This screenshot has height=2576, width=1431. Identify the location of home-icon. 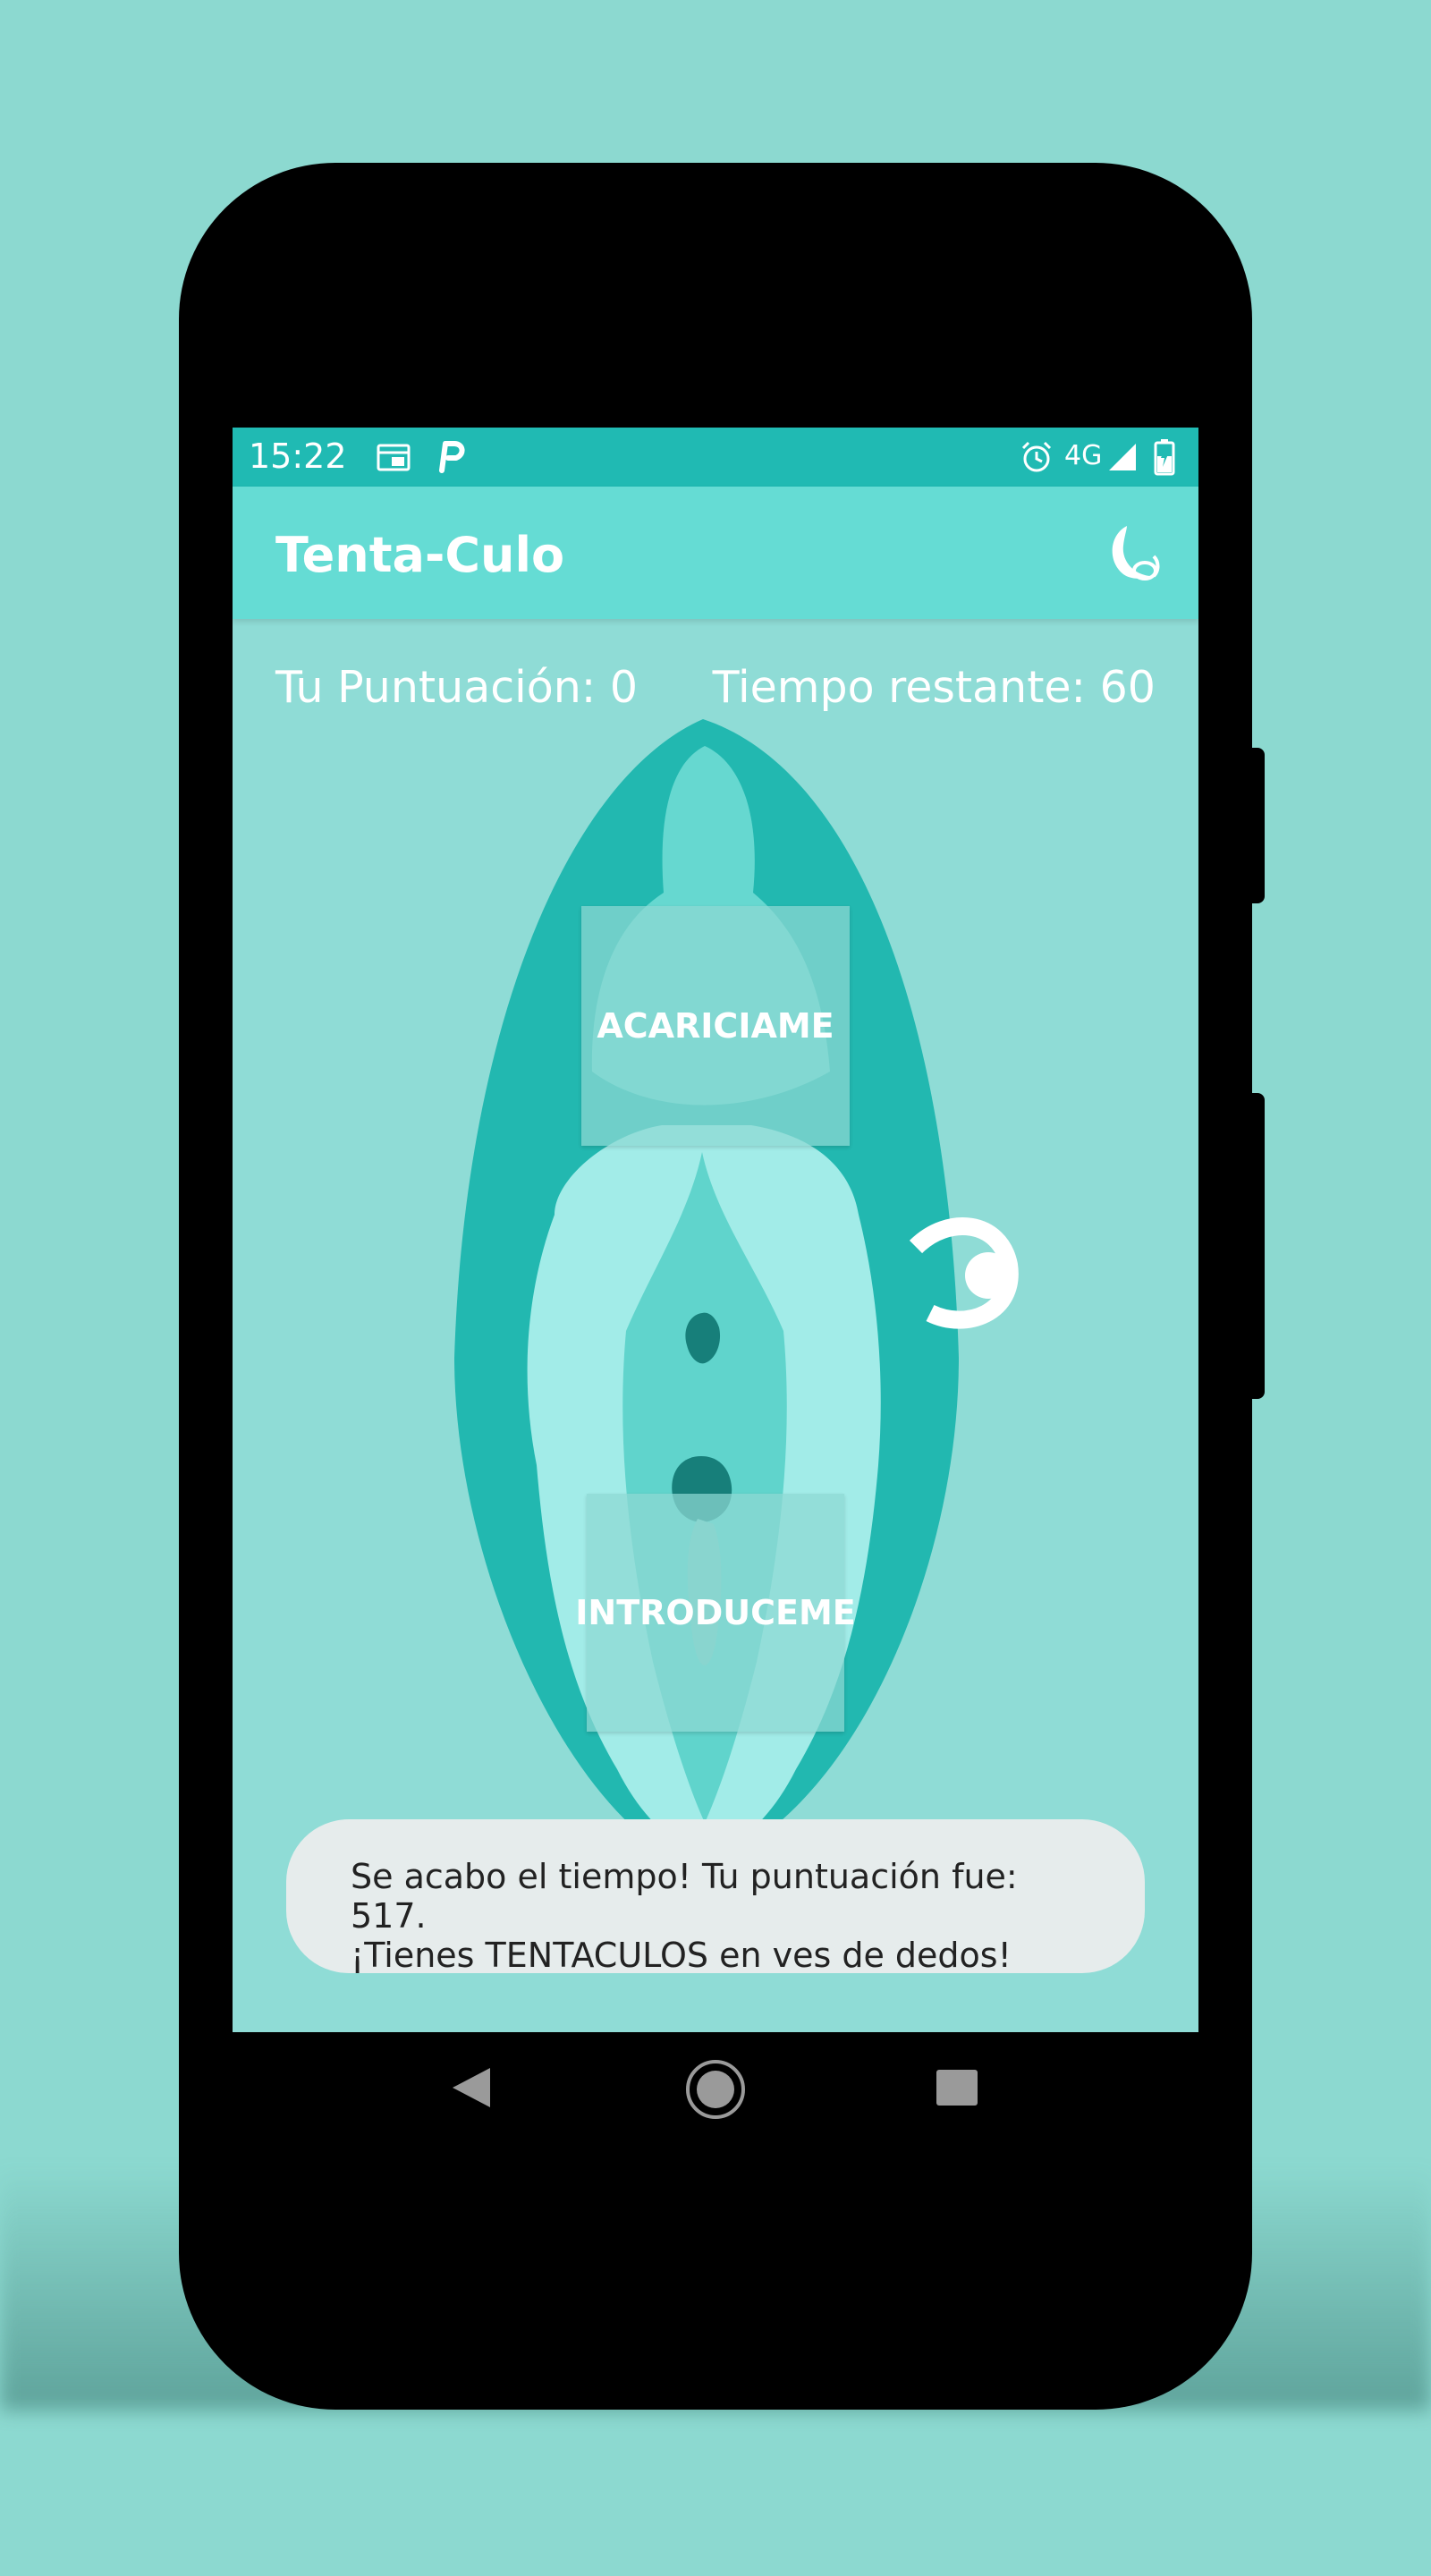
(716, 2089).